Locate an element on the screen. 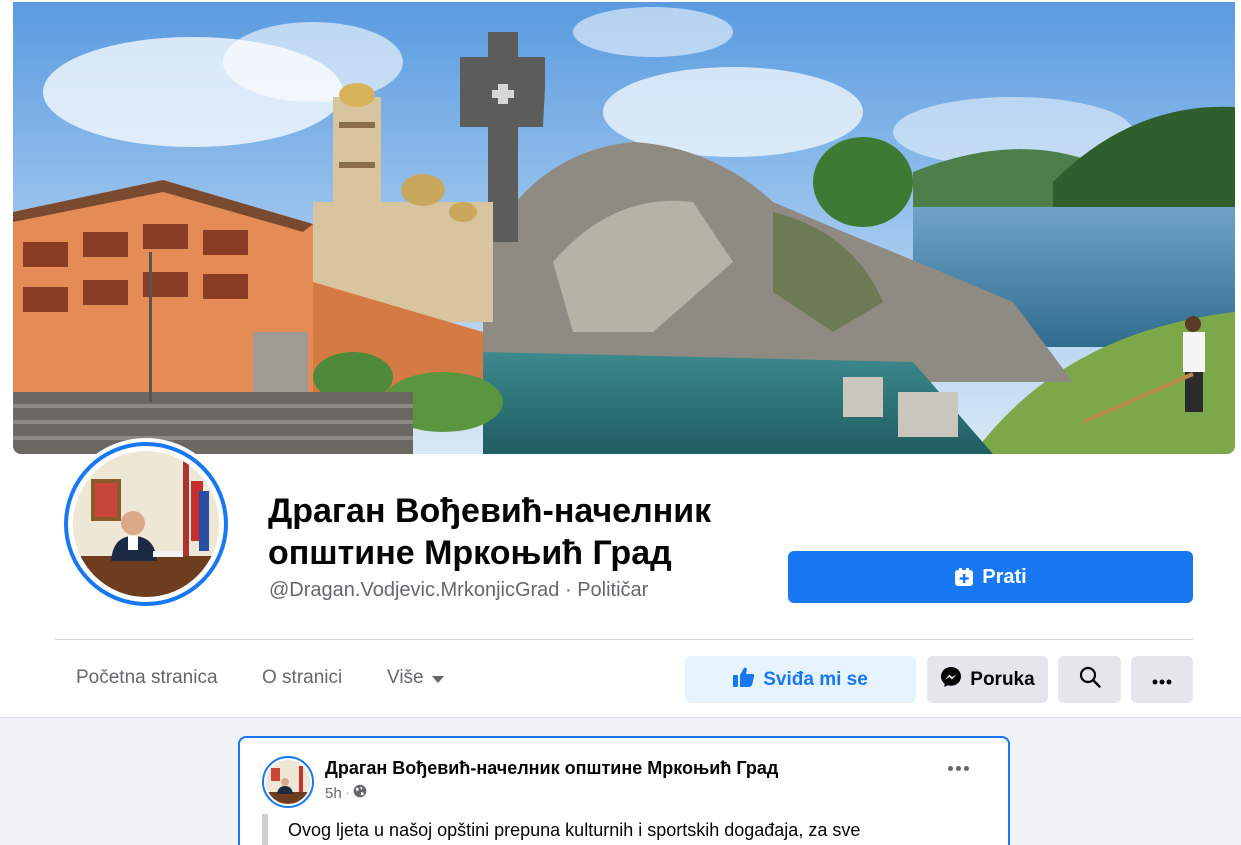  messenger-icon is located at coordinates (951, 680).